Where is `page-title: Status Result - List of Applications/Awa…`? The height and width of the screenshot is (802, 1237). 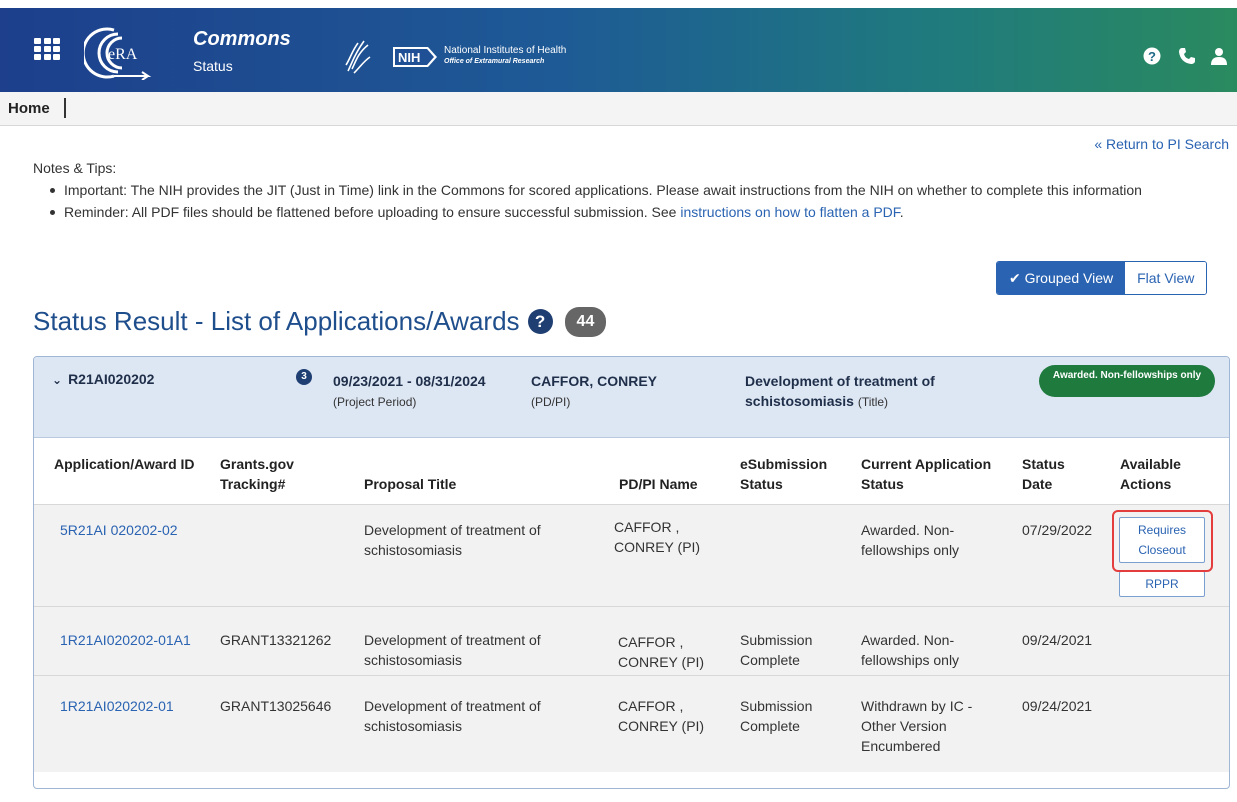 page-title: Status Result - List of Applications/Awa… is located at coordinates (320, 321).